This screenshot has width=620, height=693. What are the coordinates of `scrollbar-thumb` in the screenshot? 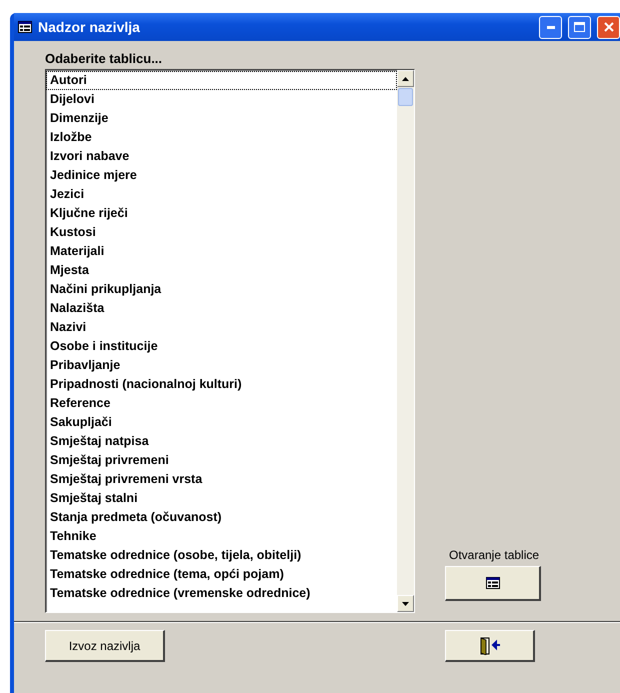 It's located at (405, 97).